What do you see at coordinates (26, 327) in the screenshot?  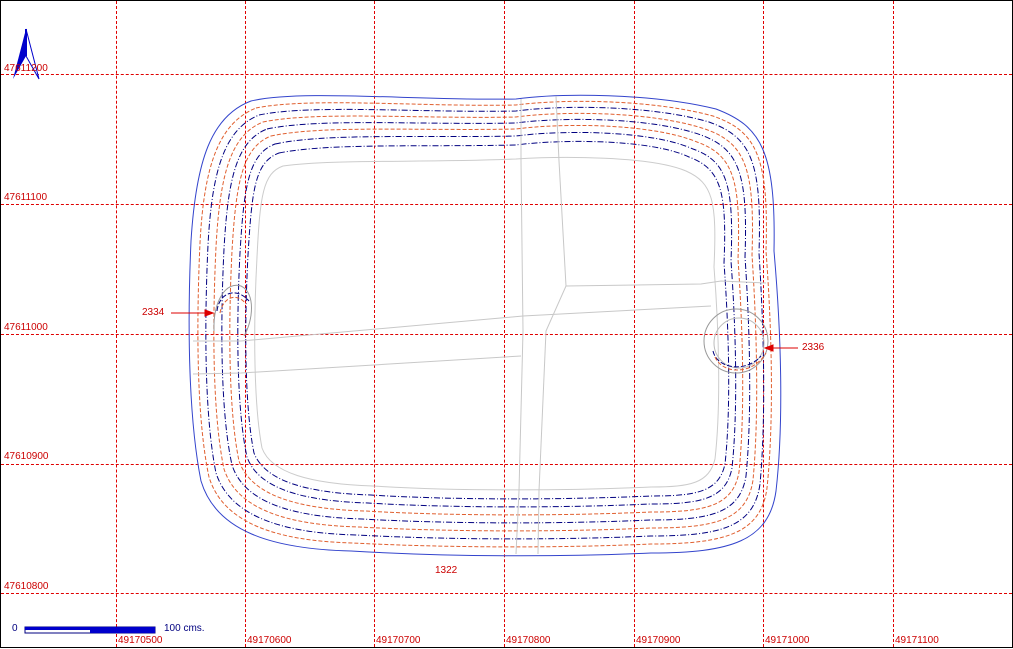 I see `y-coordinate-label: 47611000` at bounding box center [26, 327].